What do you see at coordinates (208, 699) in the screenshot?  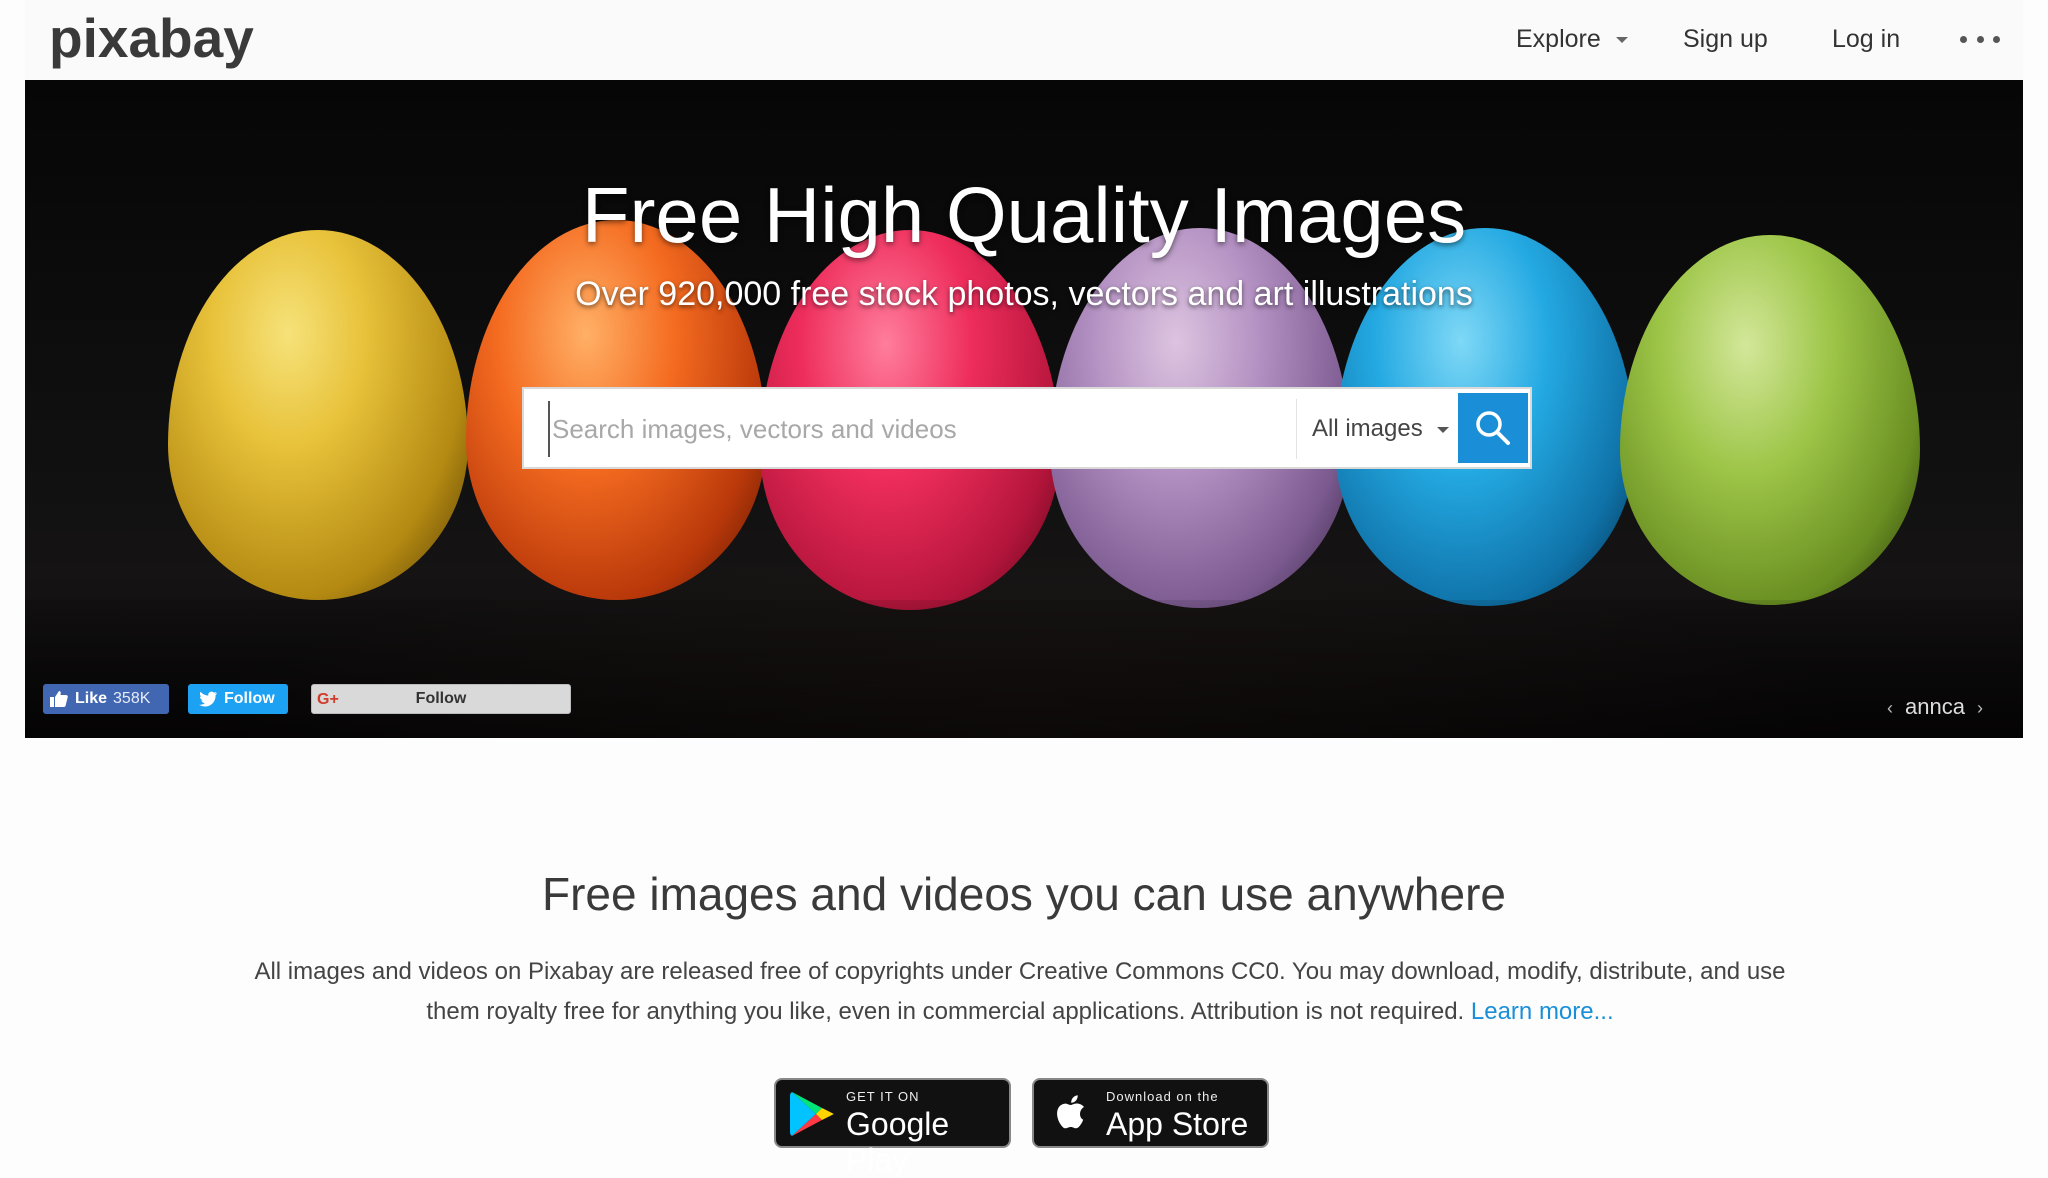 I see `twitter-bird-icon` at bounding box center [208, 699].